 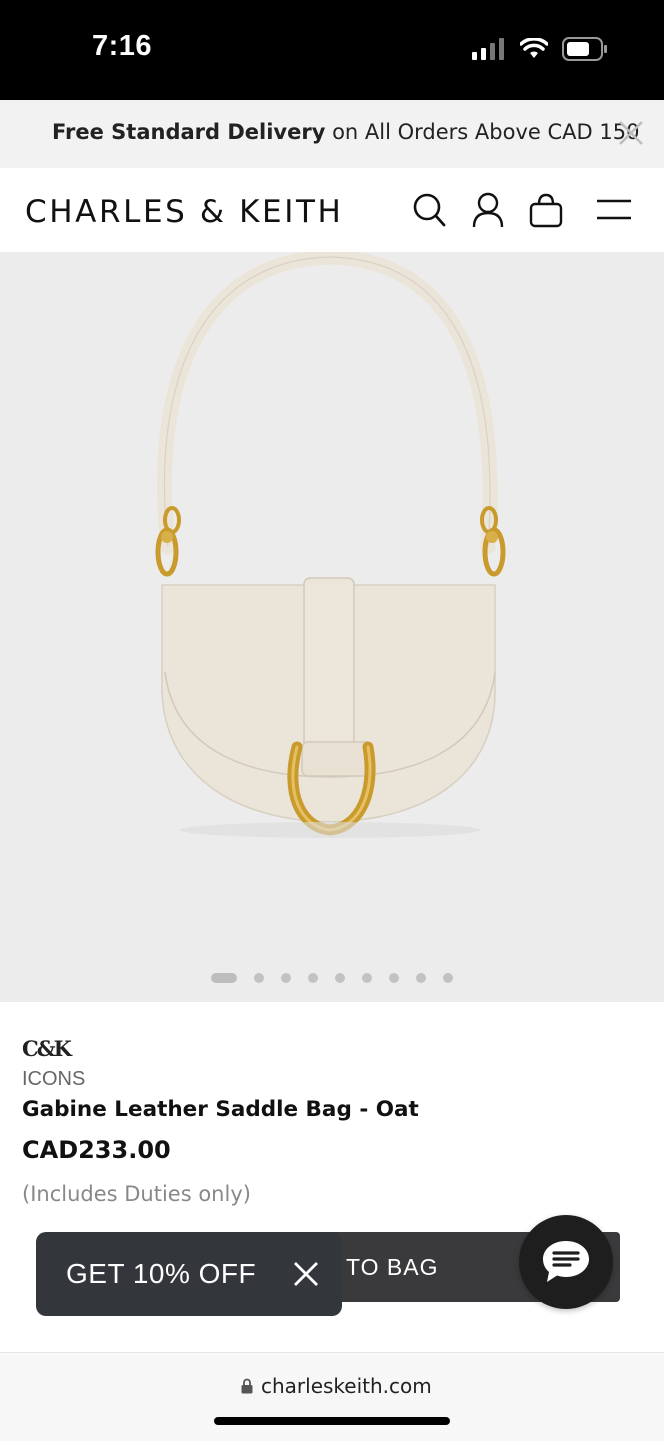 I want to click on bag-icon, so click(x=546, y=210).